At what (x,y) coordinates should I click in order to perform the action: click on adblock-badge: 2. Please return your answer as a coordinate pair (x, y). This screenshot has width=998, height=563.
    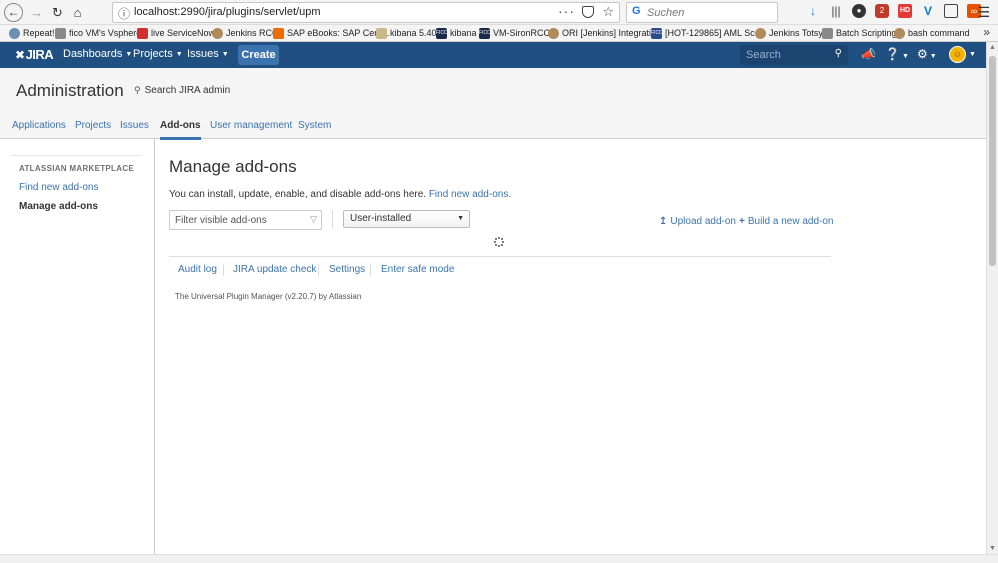
    Looking at the image, I should click on (882, 10).